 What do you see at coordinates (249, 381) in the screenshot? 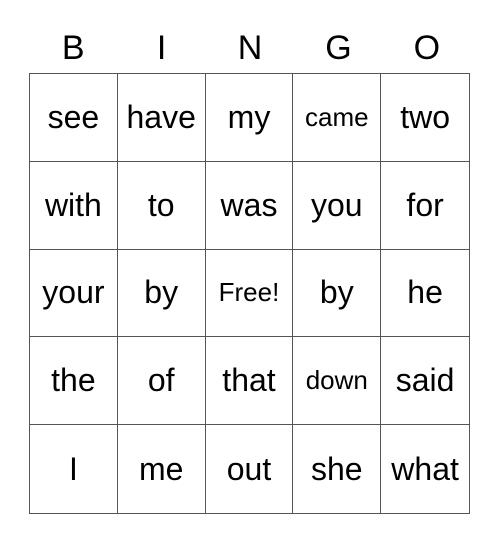
I see `bingo-cell: that` at bounding box center [249, 381].